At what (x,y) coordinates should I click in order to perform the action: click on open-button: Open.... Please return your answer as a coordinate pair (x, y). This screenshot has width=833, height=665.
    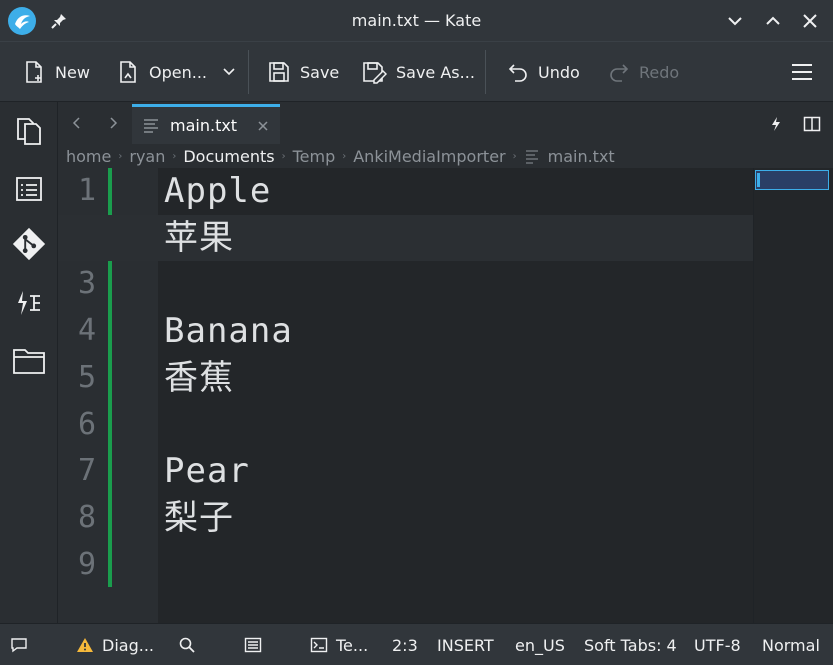
    Looking at the image, I should click on (161, 72).